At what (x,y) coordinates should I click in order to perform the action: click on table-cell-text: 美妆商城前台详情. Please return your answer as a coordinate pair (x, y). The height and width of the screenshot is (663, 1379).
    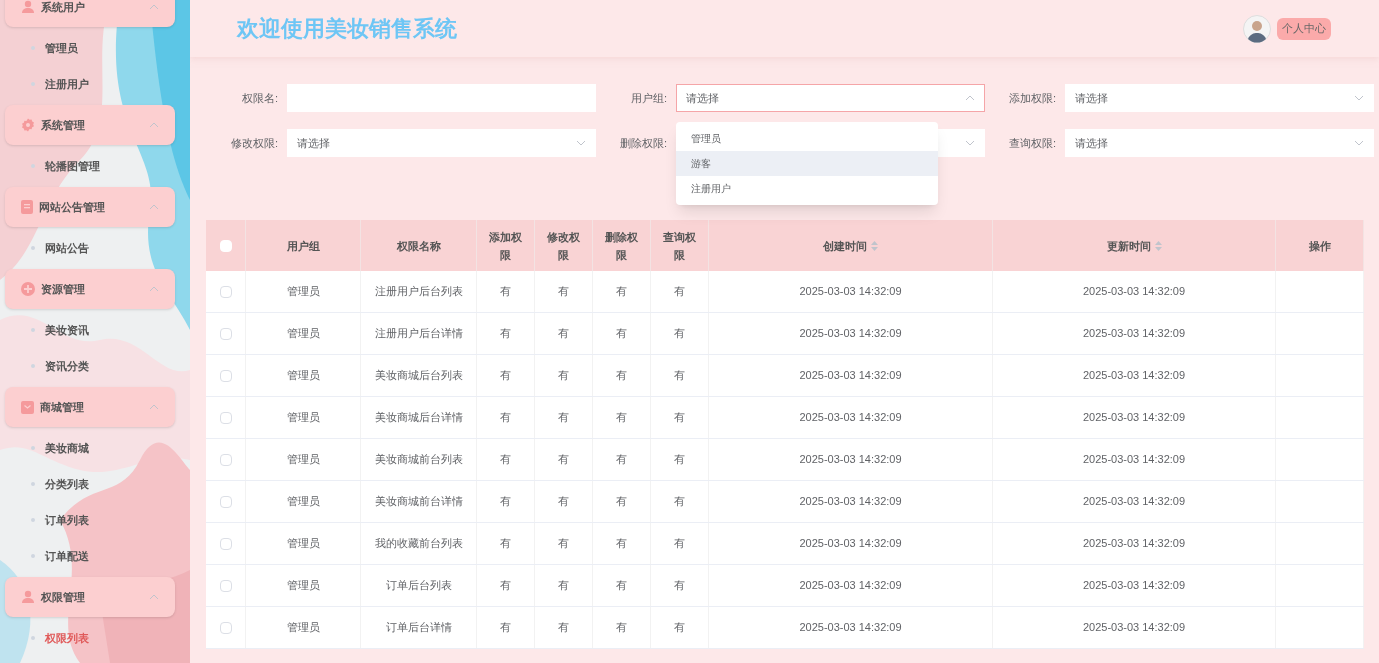
    Looking at the image, I should click on (418, 502).